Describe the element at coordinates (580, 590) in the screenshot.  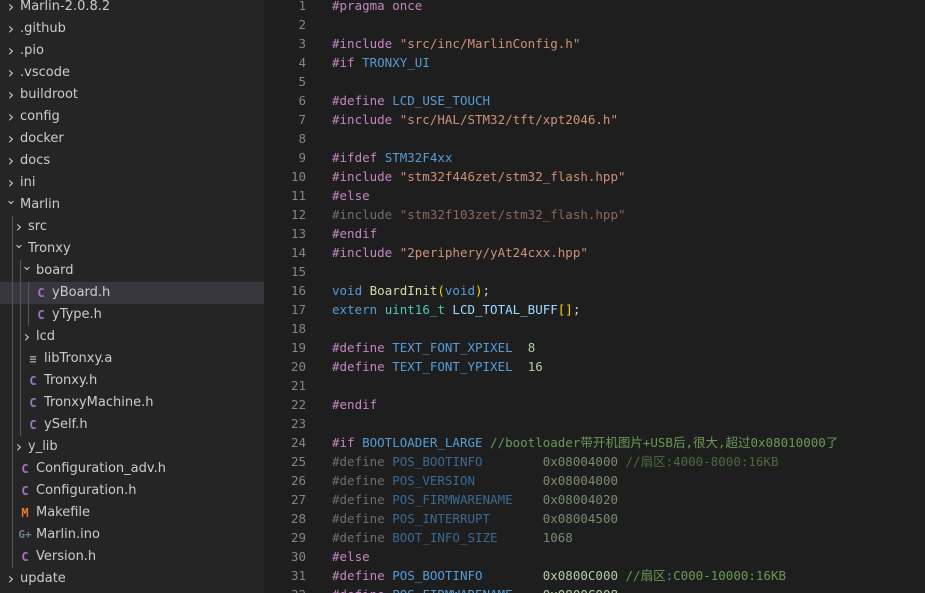
I see `code-token: 0x0800C008` at that location.